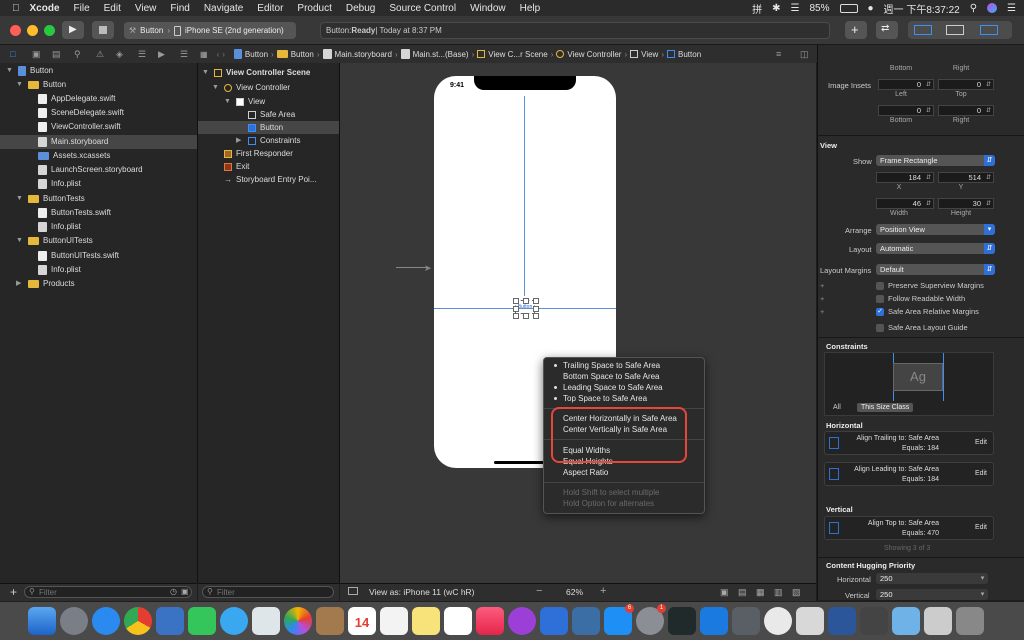 Image resolution: width=1024 pixels, height=640 pixels. What do you see at coordinates (266, 621) in the screenshot?
I see `maps-icon` at bounding box center [266, 621].